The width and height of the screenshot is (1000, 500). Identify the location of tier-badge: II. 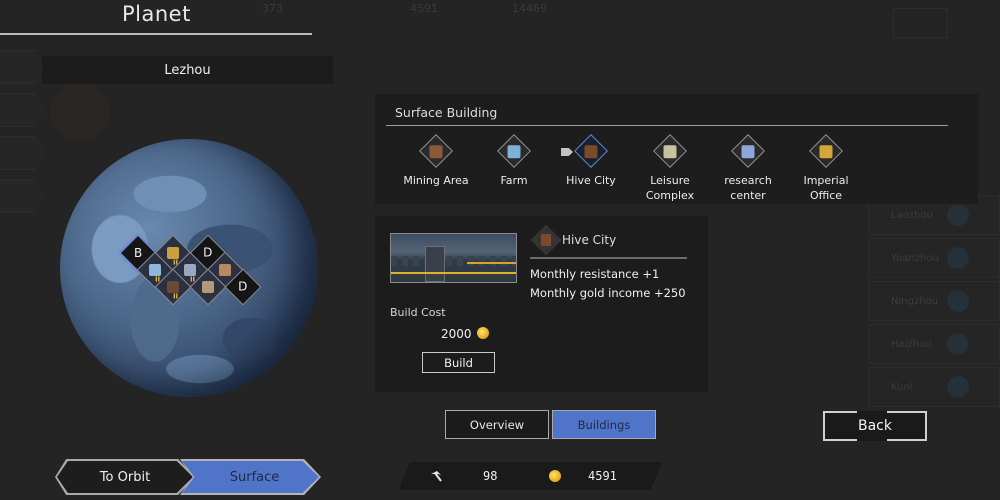
(175, 296).